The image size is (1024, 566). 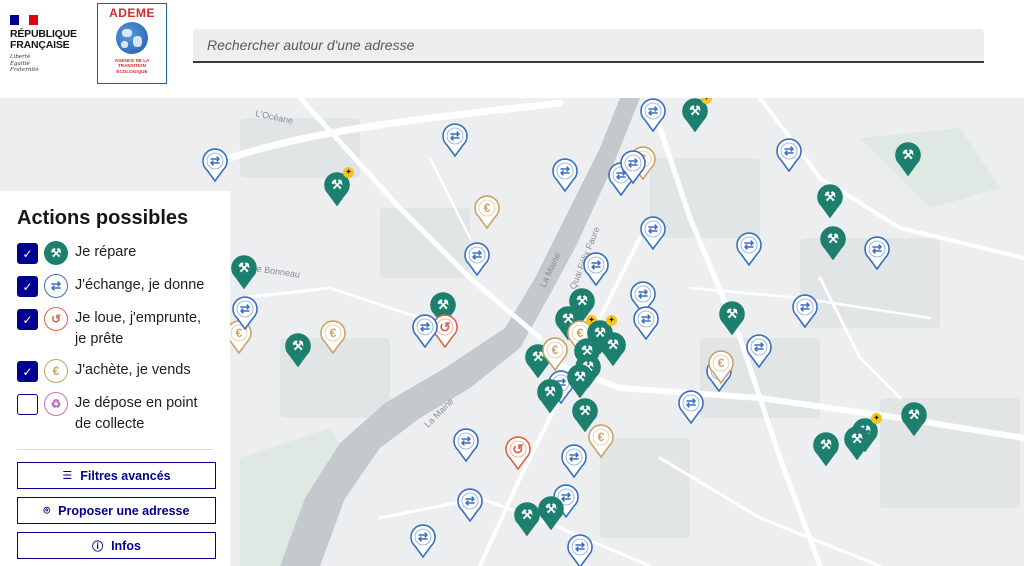 I want to click on gov-name-line2: FRANÇAISE, so click(x=40, y=45).